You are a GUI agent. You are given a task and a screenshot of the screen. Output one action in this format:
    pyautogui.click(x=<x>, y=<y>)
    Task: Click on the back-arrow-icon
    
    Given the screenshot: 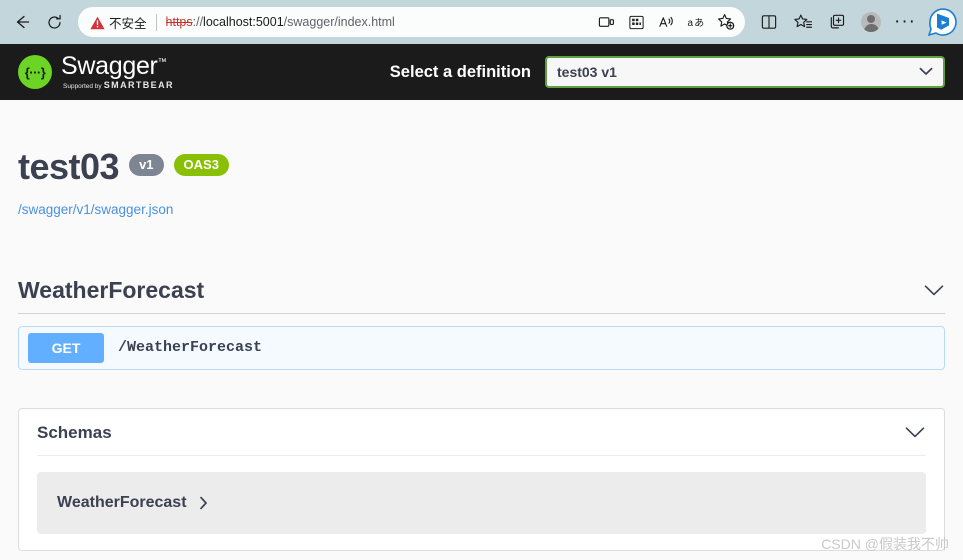 What is the action you would take?
    pyautogui.click(x=22, y=22)
    